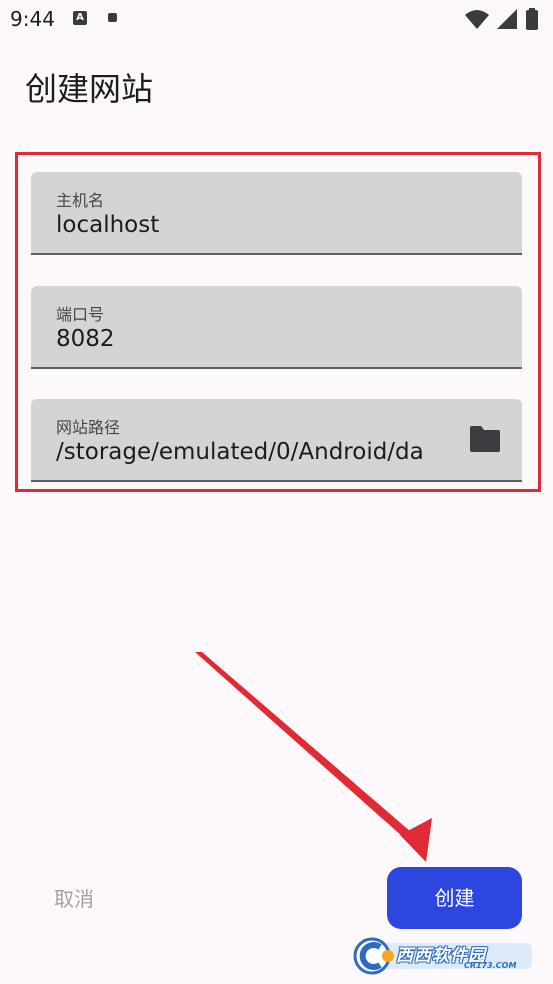  I want to click on annotation-arrow, so click(313, 757).